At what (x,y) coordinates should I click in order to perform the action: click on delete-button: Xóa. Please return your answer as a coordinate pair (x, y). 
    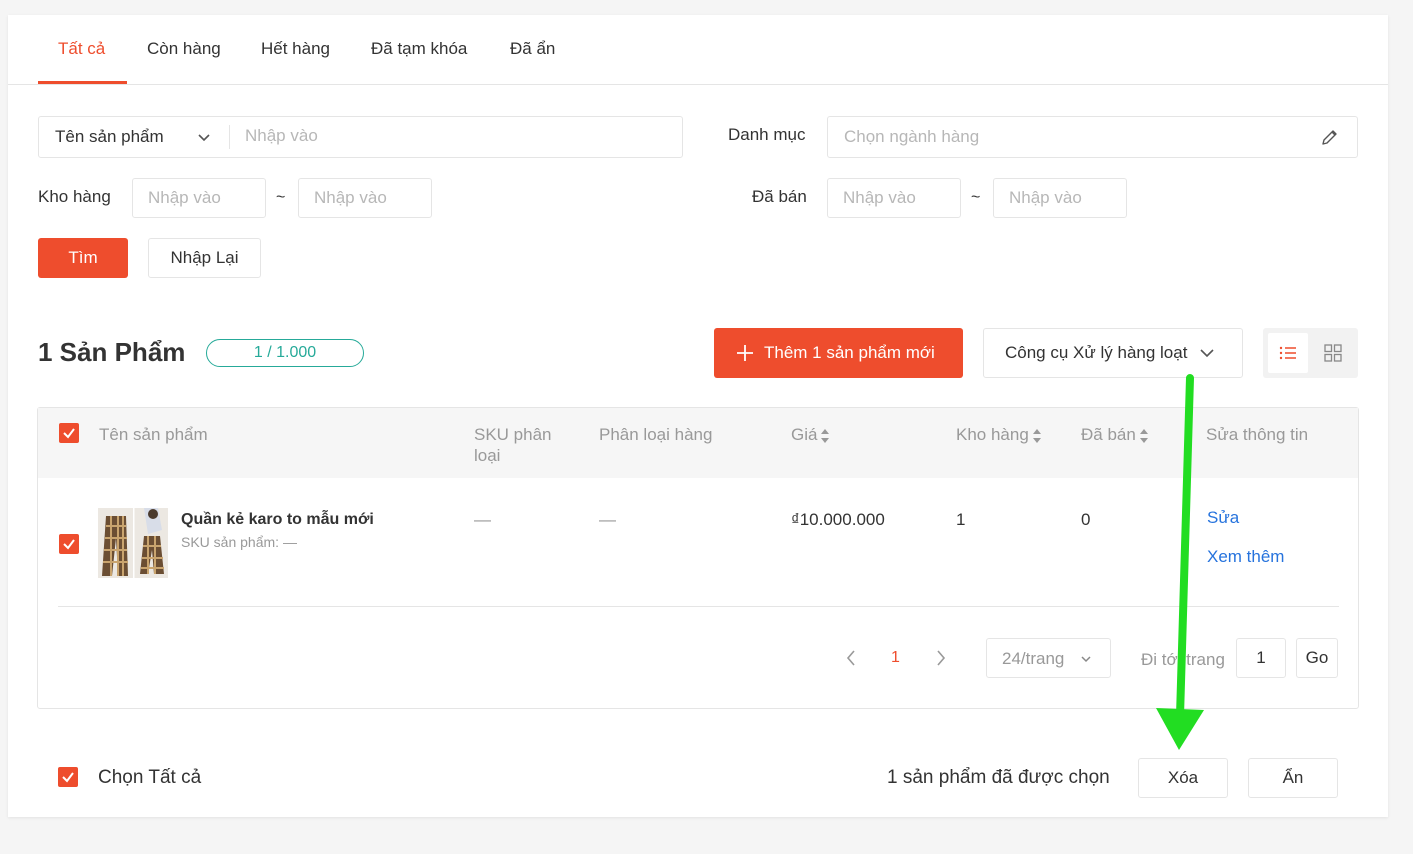
    Looking at the image, I should click on (1183, 778).